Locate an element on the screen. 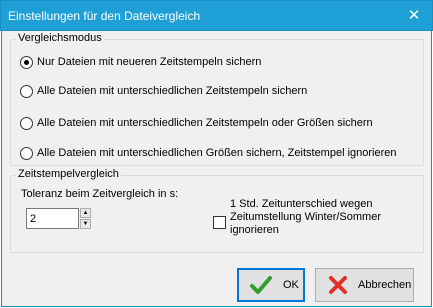  tolerance-stepper: ▲ ▼ is located at coordinates (58, 218).